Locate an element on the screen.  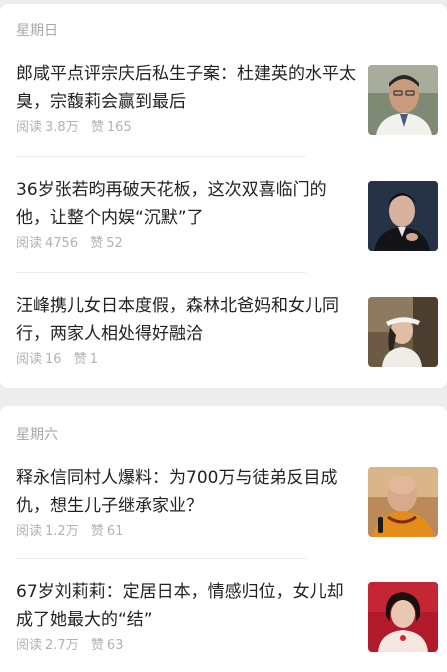
article-title: 36岁张若昀再破天花板，这次双喜临门的他，让整个内娱“沉默”了 is located at coordinates (186, 204).